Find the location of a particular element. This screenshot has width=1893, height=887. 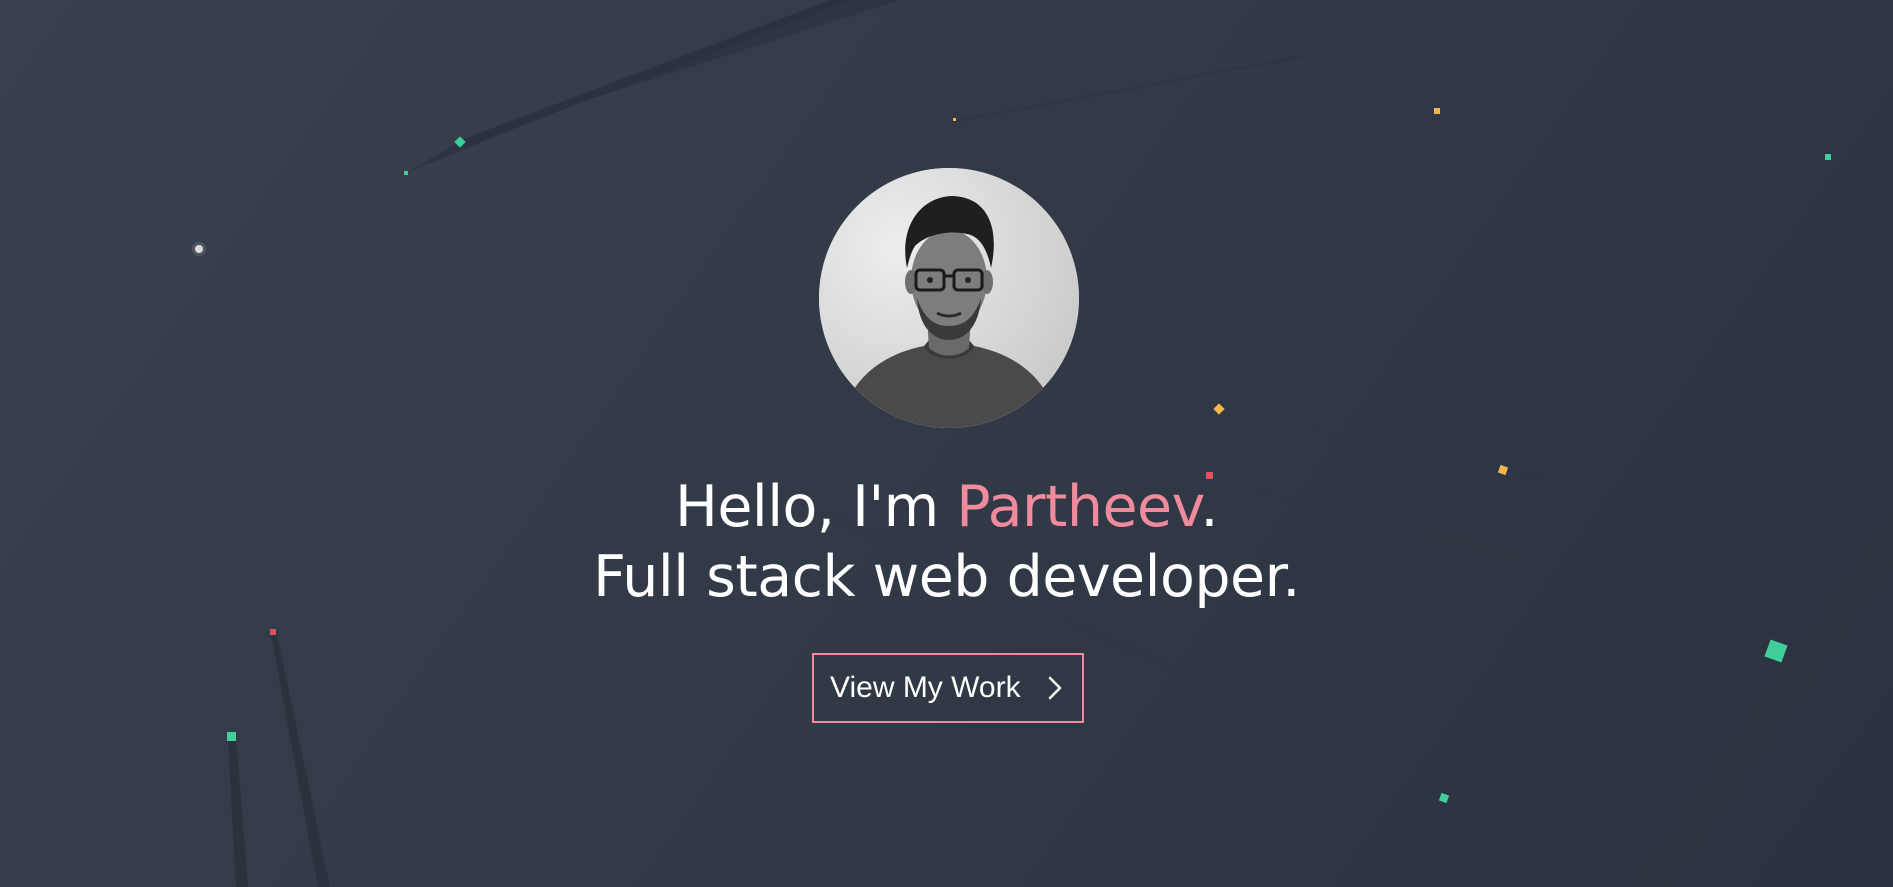

avatar is located at coordinates (949, 298).